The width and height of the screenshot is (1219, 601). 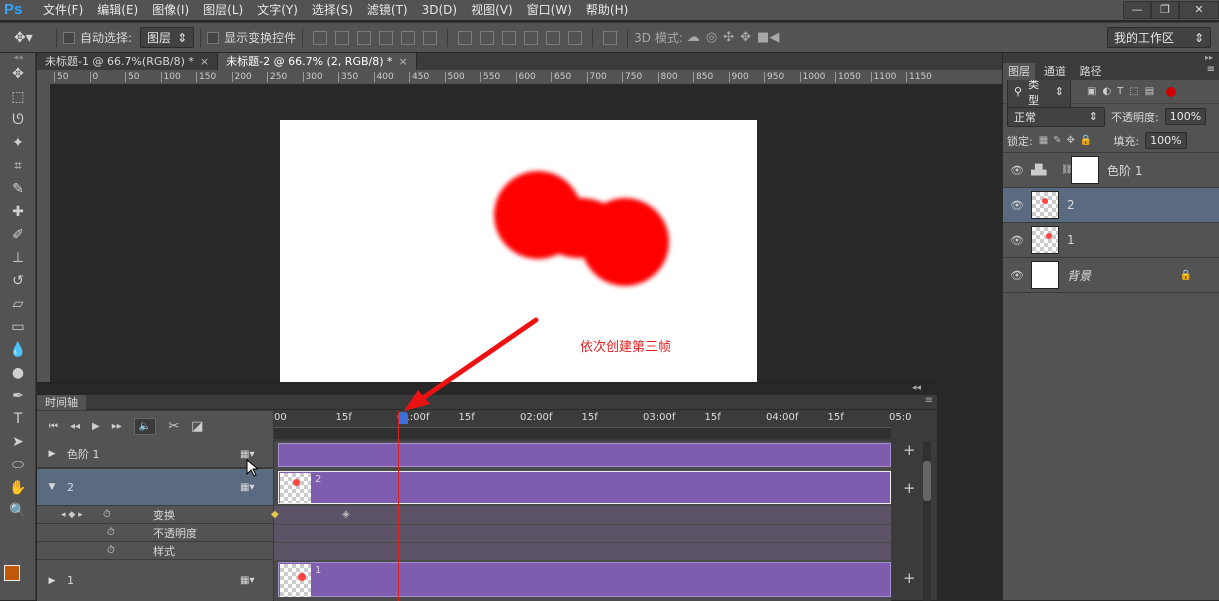 I want to click on timeline-layer-row: ▶ 色阶 1 ▦▾, so click(x=155, y=454).